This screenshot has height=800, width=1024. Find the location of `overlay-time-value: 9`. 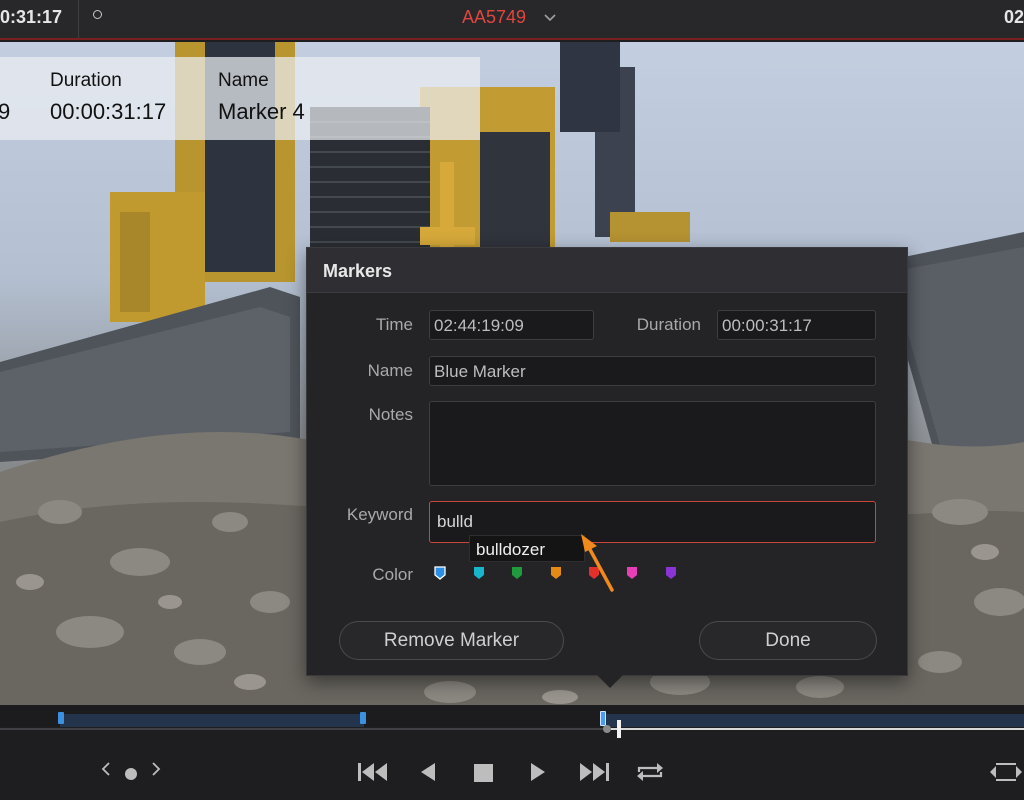

overlay-time-value: 9 is located at coordinates (5, 111).